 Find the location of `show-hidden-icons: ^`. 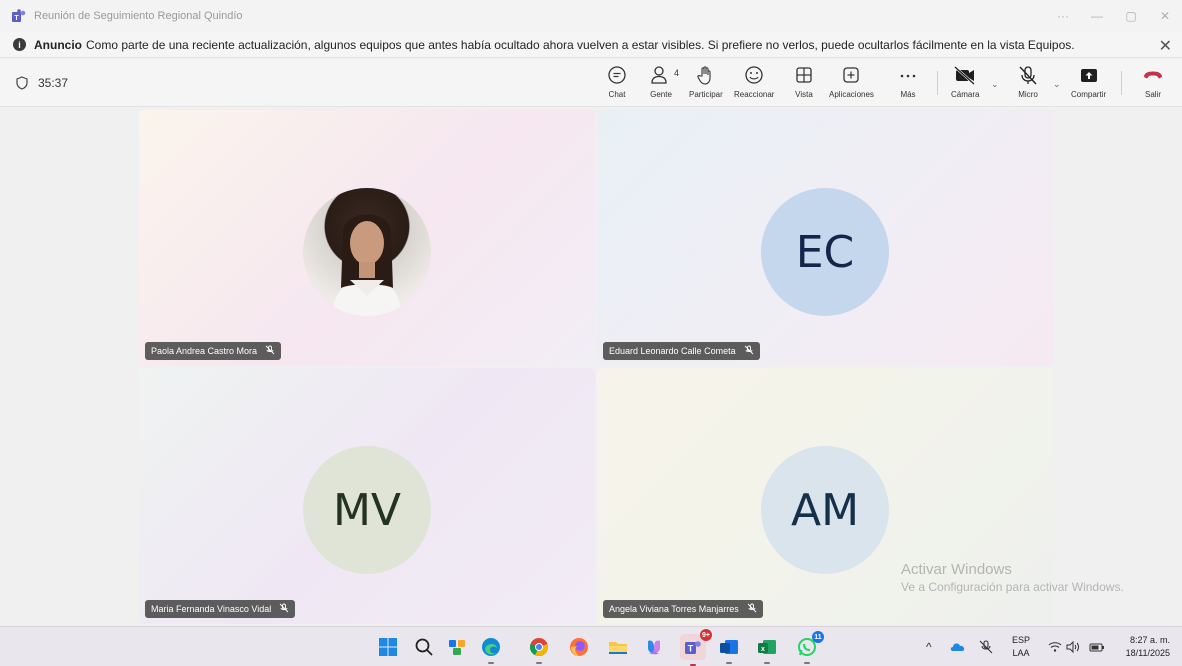

show-hidden-icons: ^ is located at coordinates (929, 646).